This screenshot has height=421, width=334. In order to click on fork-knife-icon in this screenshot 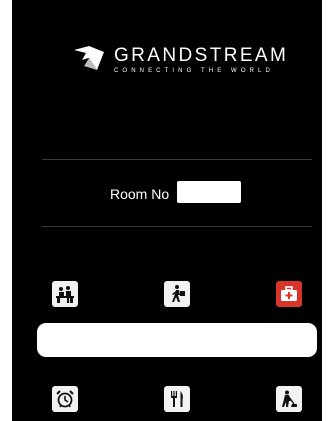, I will do `click(177, 399)`.